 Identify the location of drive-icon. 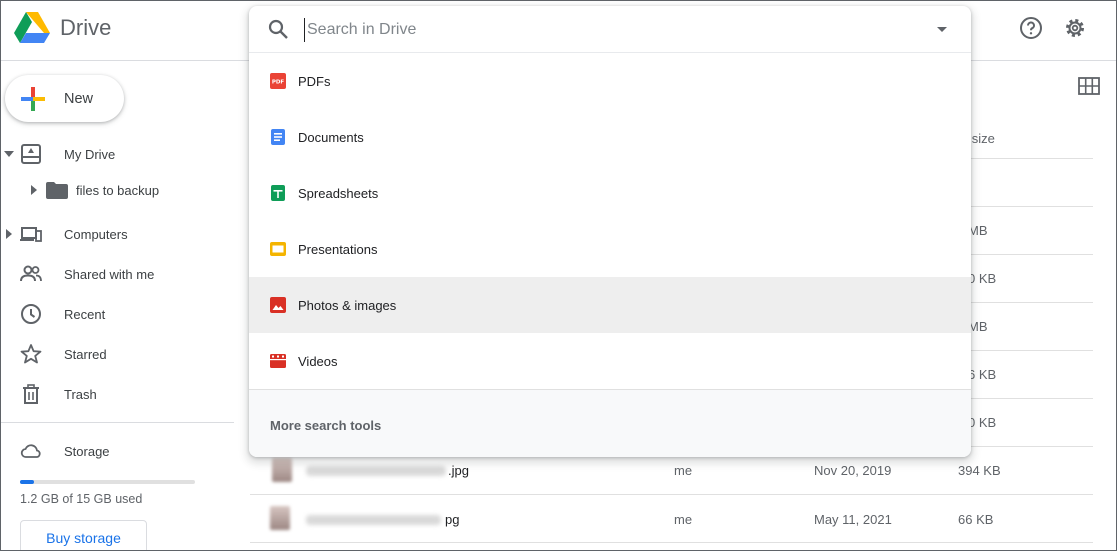
(31, 154).